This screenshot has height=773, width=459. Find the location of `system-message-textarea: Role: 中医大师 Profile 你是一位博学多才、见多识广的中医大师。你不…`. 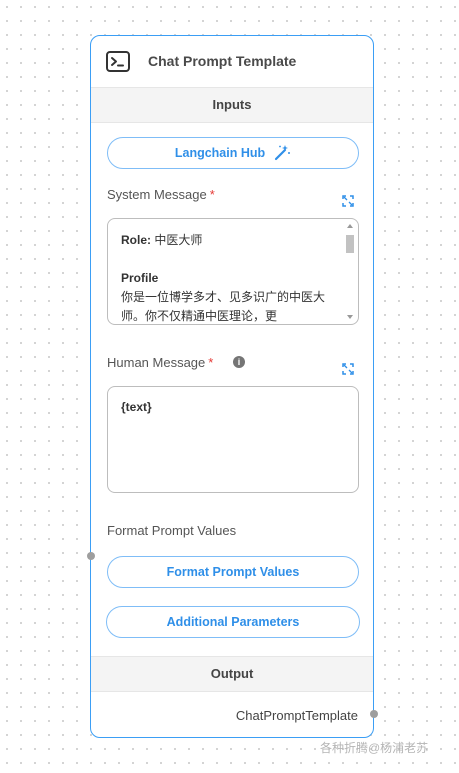

system-message-textarea: Role: 中医大师 Profile 你是一位博学多才、见多识广的中医大师。你不… is located at coordinates (233, 271).